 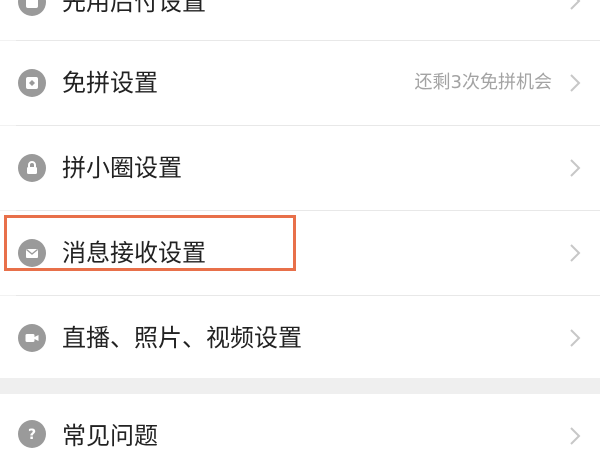 What do you see at coordinates (110, 436) in the screenshot?
I see `list-item-label: 常见问题` at bounding box center [110, 436].